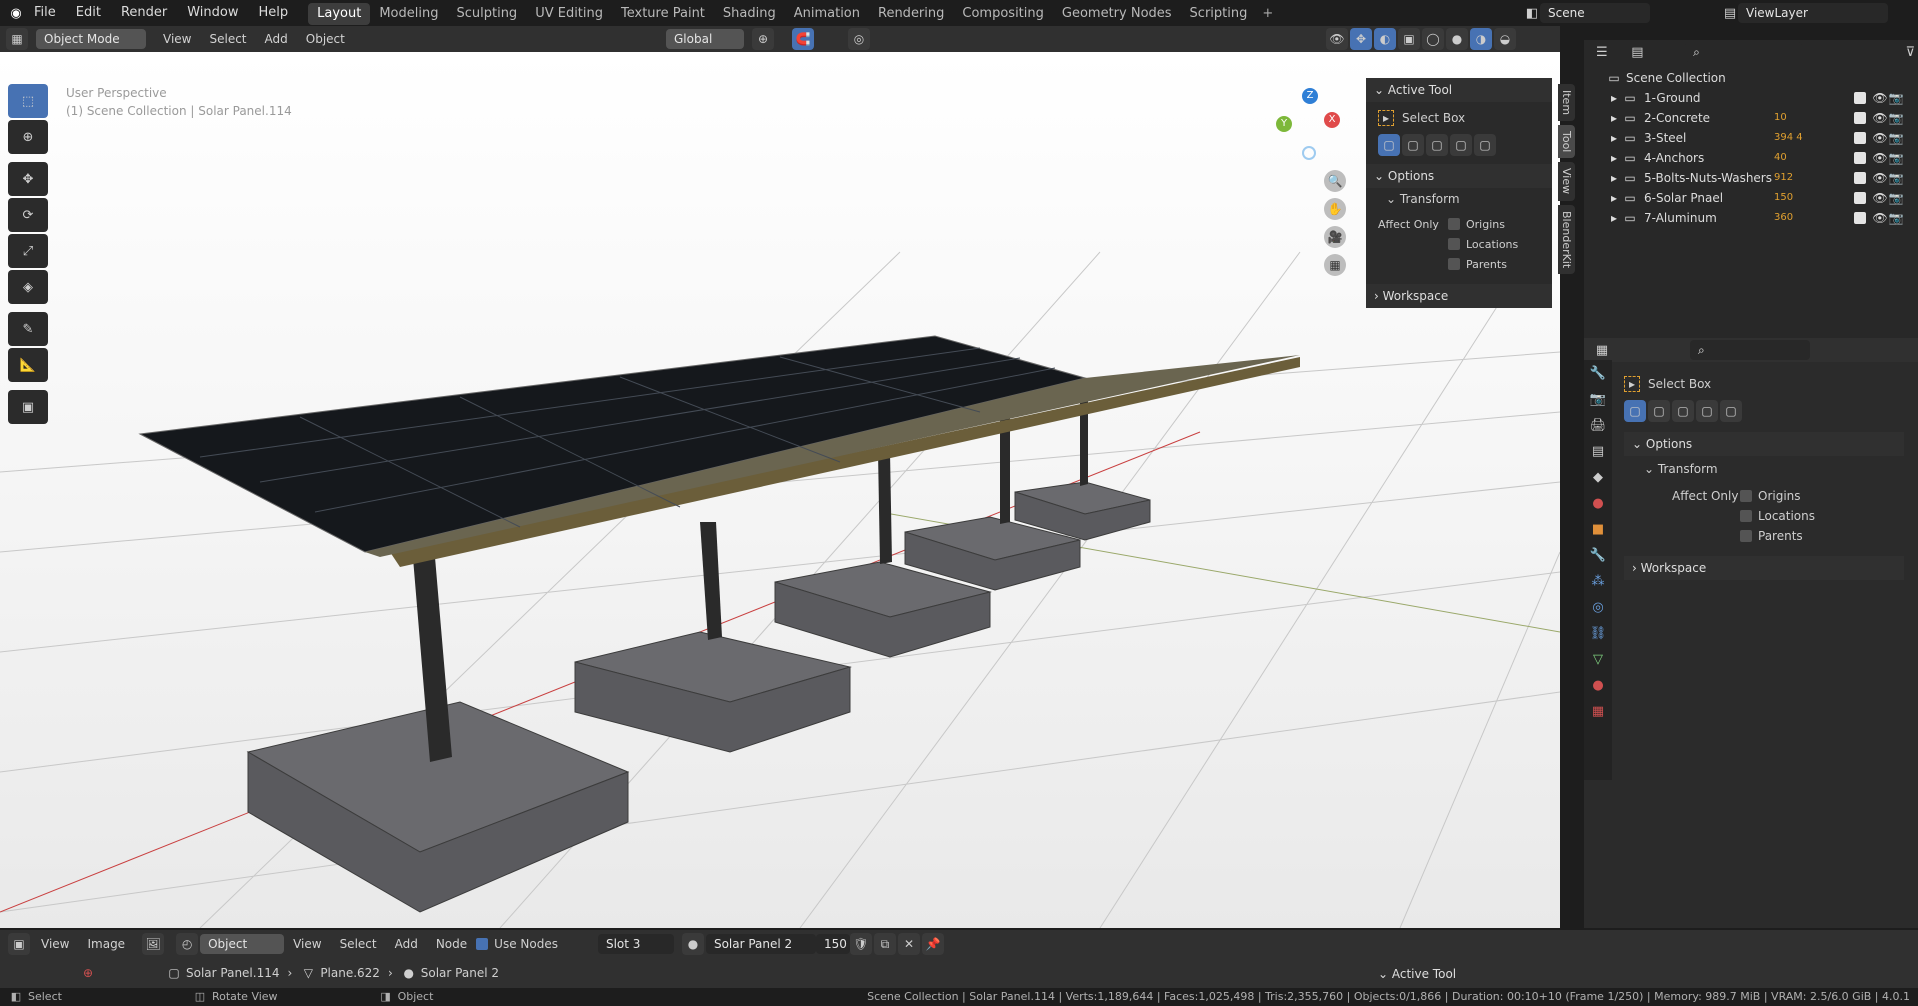 The image size is (1918, 1006). What do you see at coordinates (1598, 587) in the screenshot?
I see `particles-tab-icon: ⁂` at bounding box center [1598, 587].